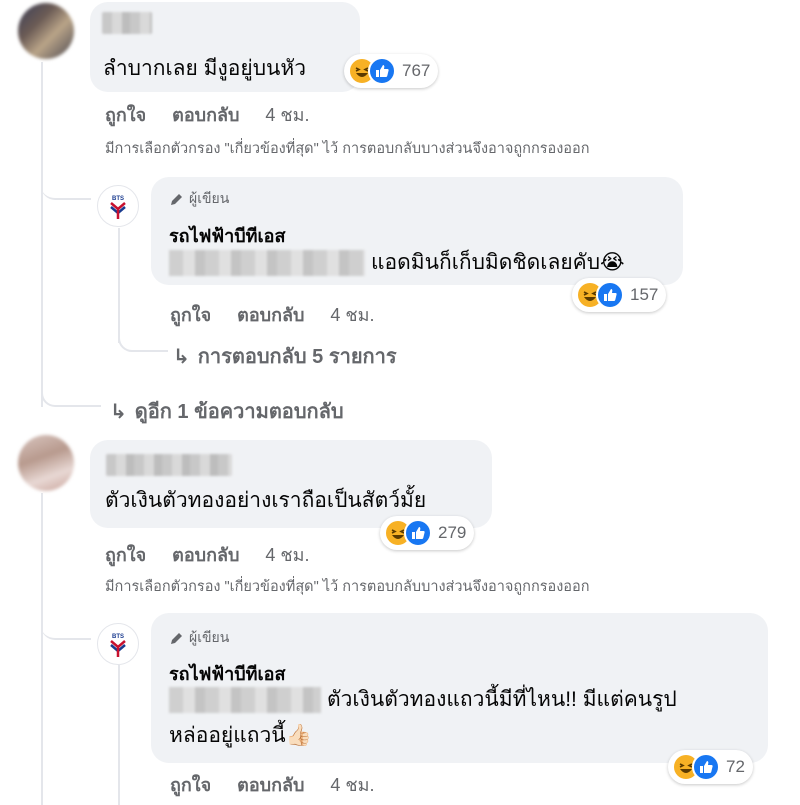  Describe the element at coordinates (502, 699) in the screenshot. I see `reply-text-line1: ตัวเงินตัวทองแถวนี้มีที่ไหน!! มีแต่คนรูป` at that location.